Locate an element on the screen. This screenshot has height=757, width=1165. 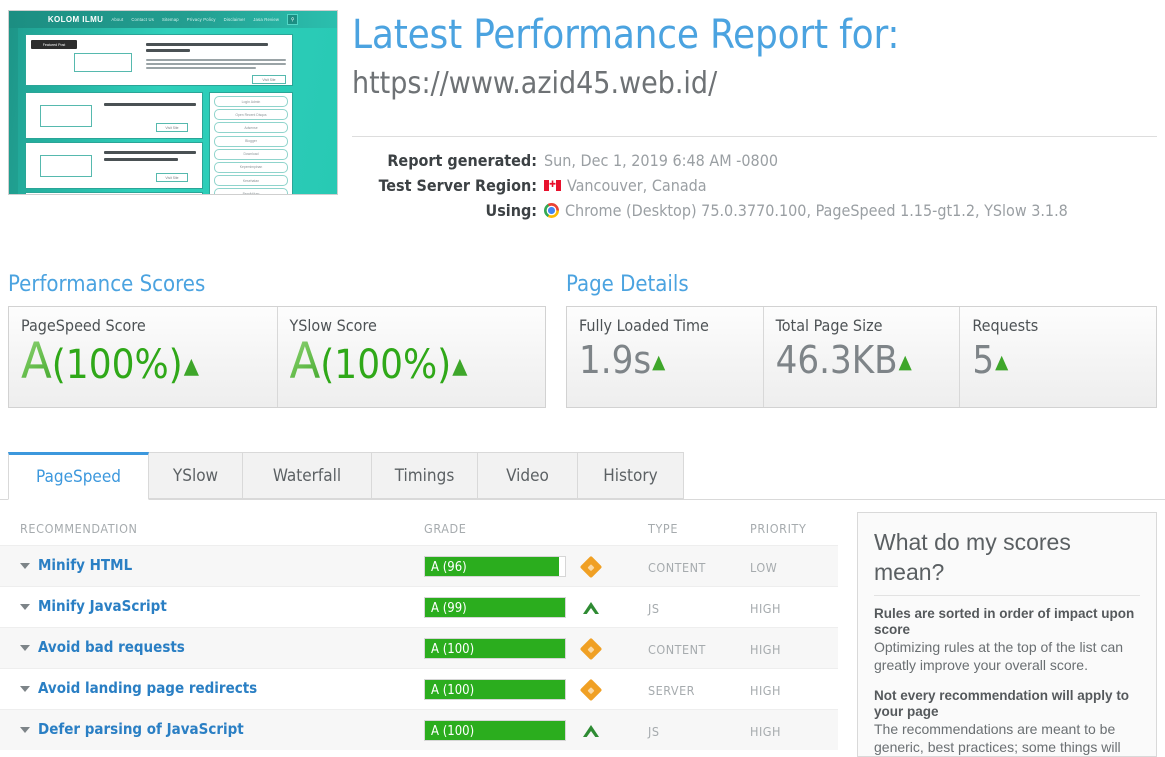
thumbnail-visit-button: Visit Site is located at coordinates (172, 127).